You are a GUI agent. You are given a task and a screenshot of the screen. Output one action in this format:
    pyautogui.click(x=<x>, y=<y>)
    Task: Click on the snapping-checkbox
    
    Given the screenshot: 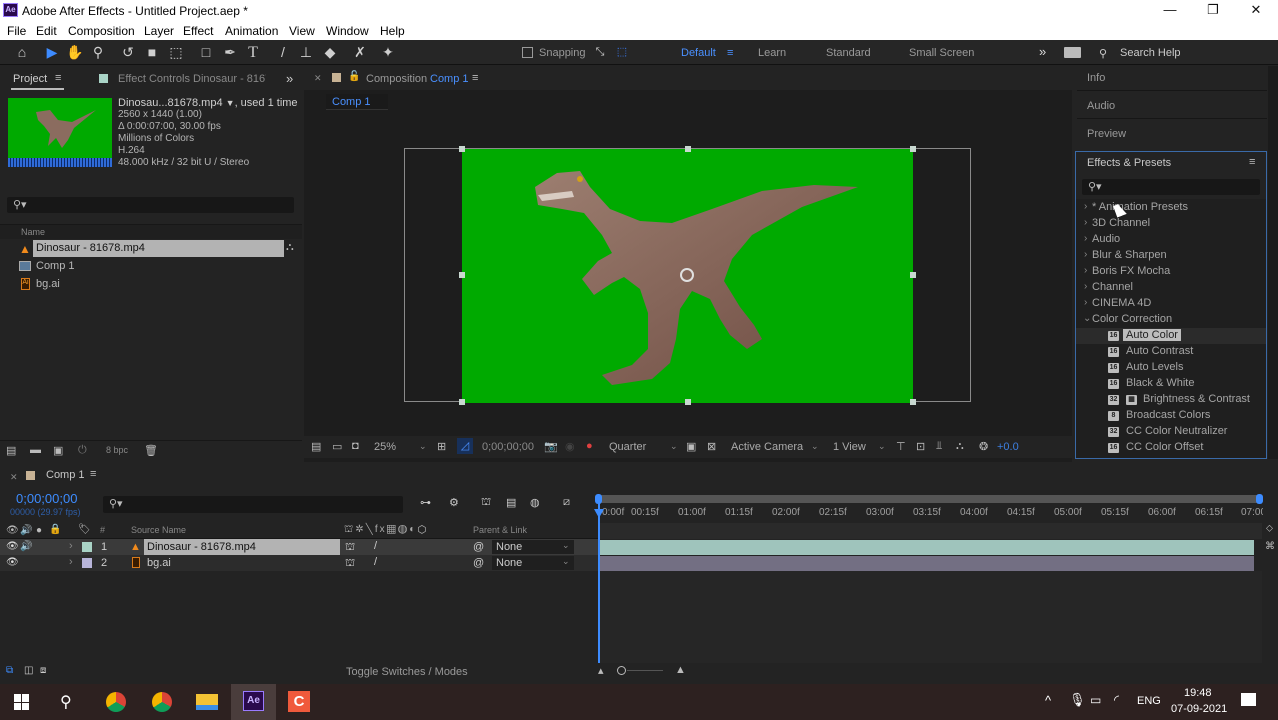 What is the action you would take?
    pyautogui.click(x=527, y=52)
    